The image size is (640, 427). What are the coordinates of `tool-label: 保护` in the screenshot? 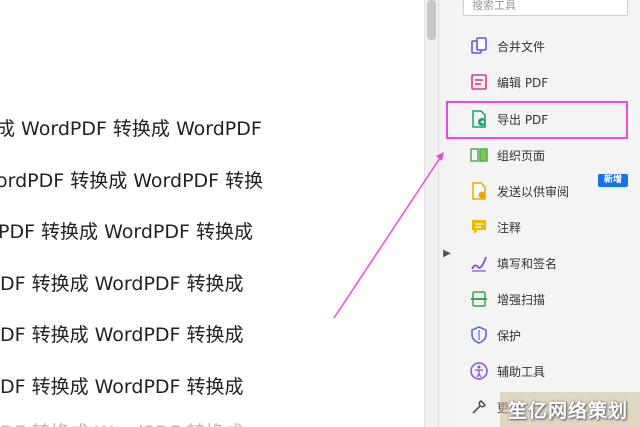 It's located at (509, 335).